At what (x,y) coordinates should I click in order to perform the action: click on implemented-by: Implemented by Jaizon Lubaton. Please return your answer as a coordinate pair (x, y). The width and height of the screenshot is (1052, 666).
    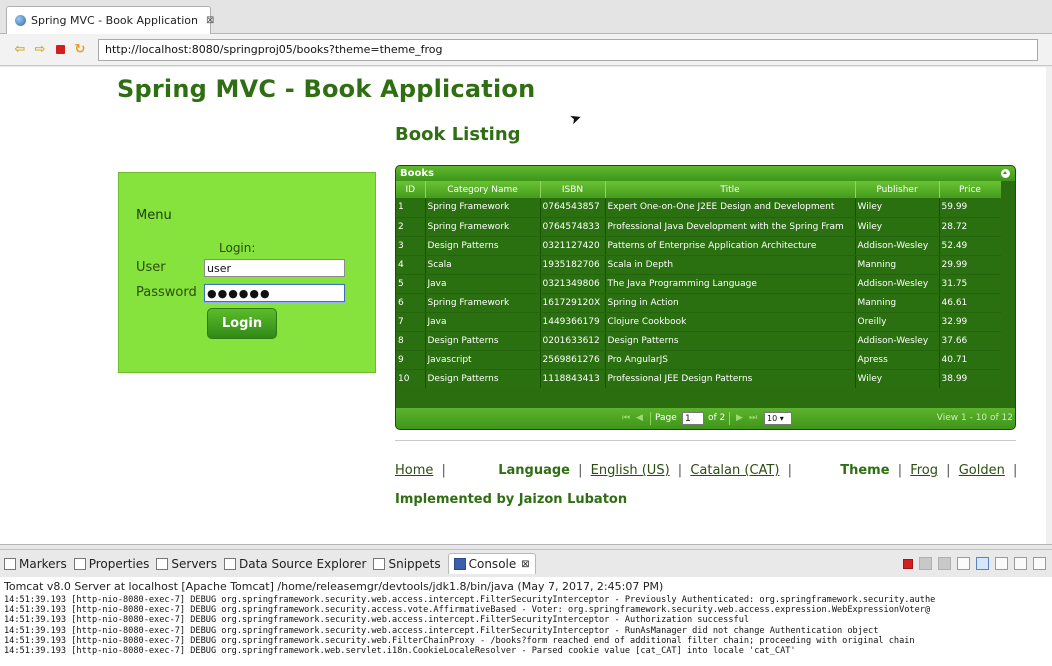
    Looking at the image, I should click on (511, 499).